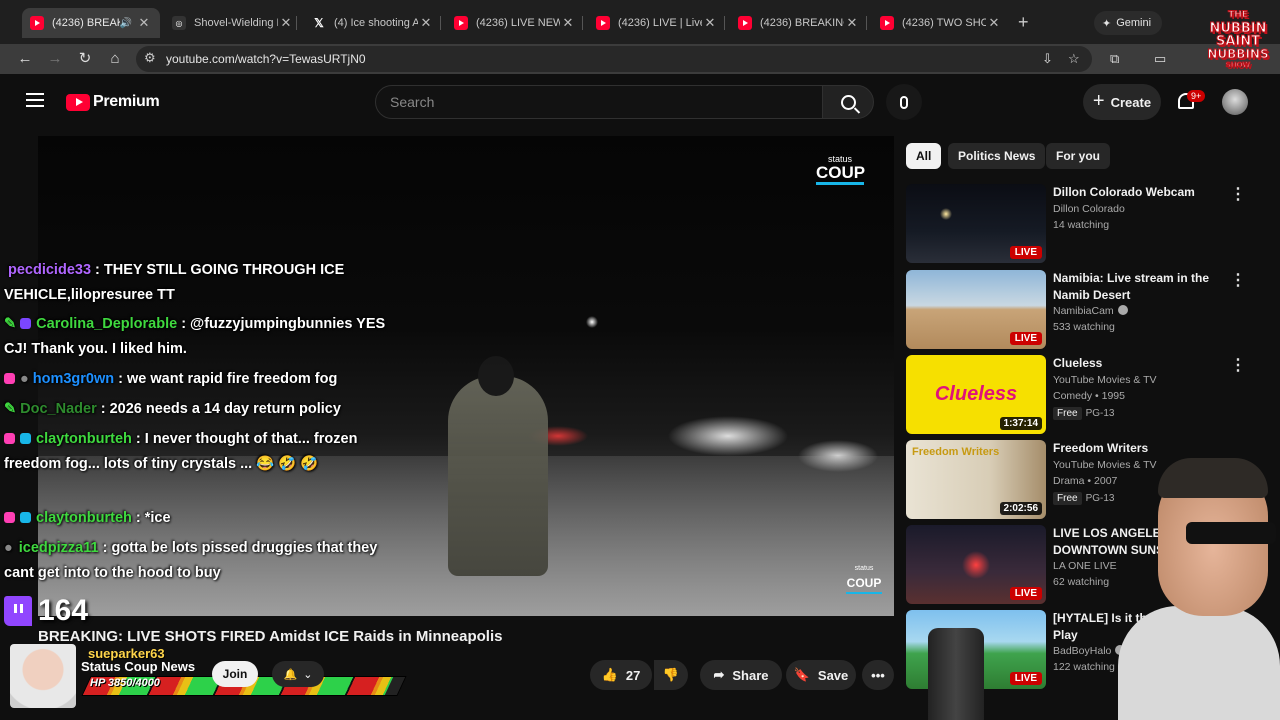 This screenshot has height=720, width=1280. What do you see at coordinates (1100, 413) in the screenshot?
I see `rating-text: PG-13` at bounding box center [1100, 413].